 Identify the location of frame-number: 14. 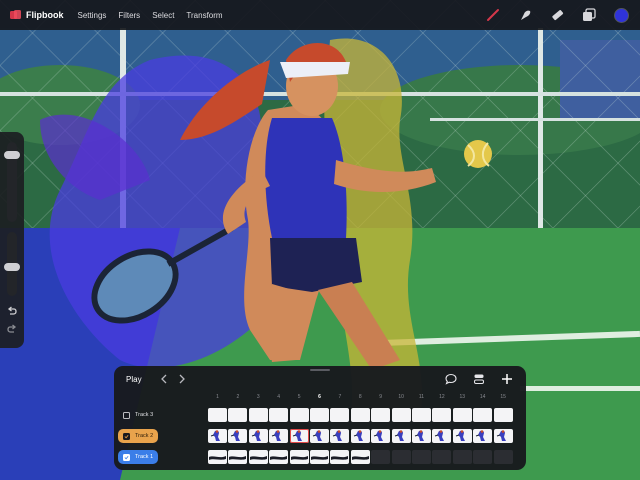
(482, 397).